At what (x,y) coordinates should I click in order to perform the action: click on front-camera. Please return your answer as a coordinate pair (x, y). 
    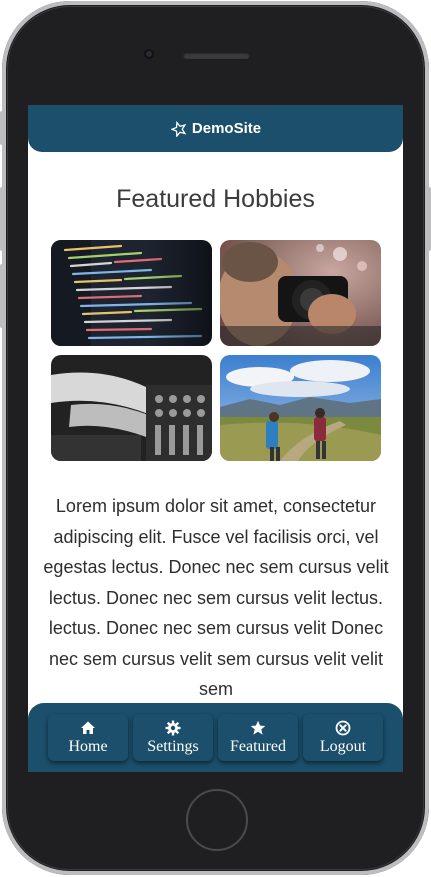
    Looking at the image, I should click on (149, 54).